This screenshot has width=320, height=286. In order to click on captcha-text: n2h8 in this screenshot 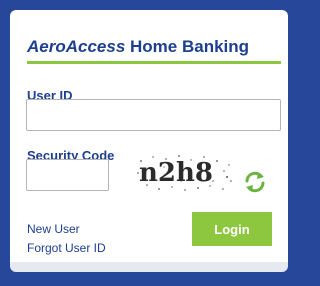, I will do `click(176, 173)`.